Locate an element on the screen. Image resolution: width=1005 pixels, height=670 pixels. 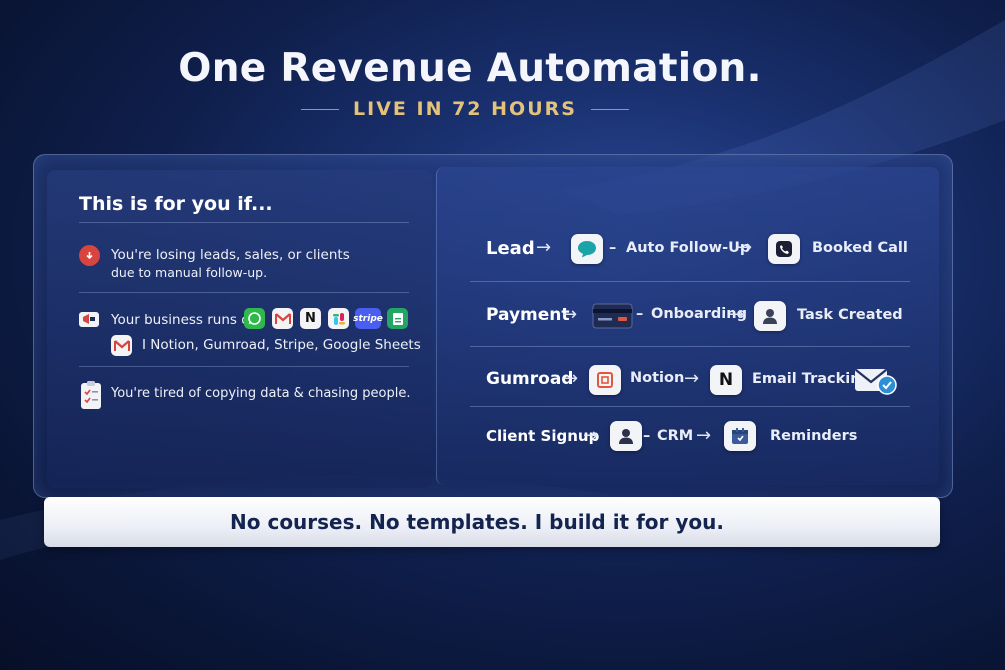
subtitle-divider-left is located at coordinates (320, 109).